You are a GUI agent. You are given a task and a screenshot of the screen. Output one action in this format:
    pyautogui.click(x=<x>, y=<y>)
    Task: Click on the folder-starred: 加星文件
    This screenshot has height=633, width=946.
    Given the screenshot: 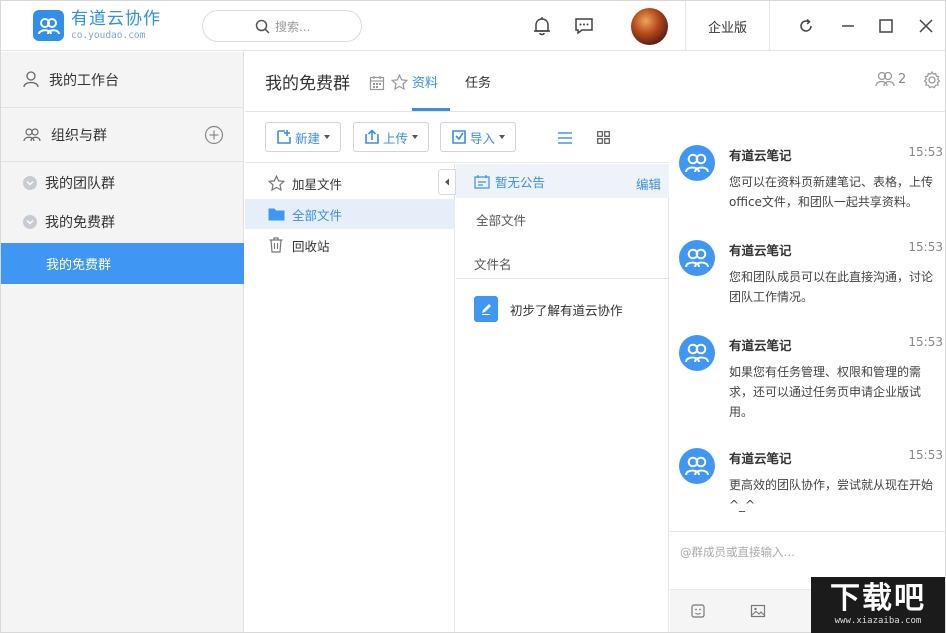 What is the action you would take?
    pyautogui.click(x=350, y=183)
    